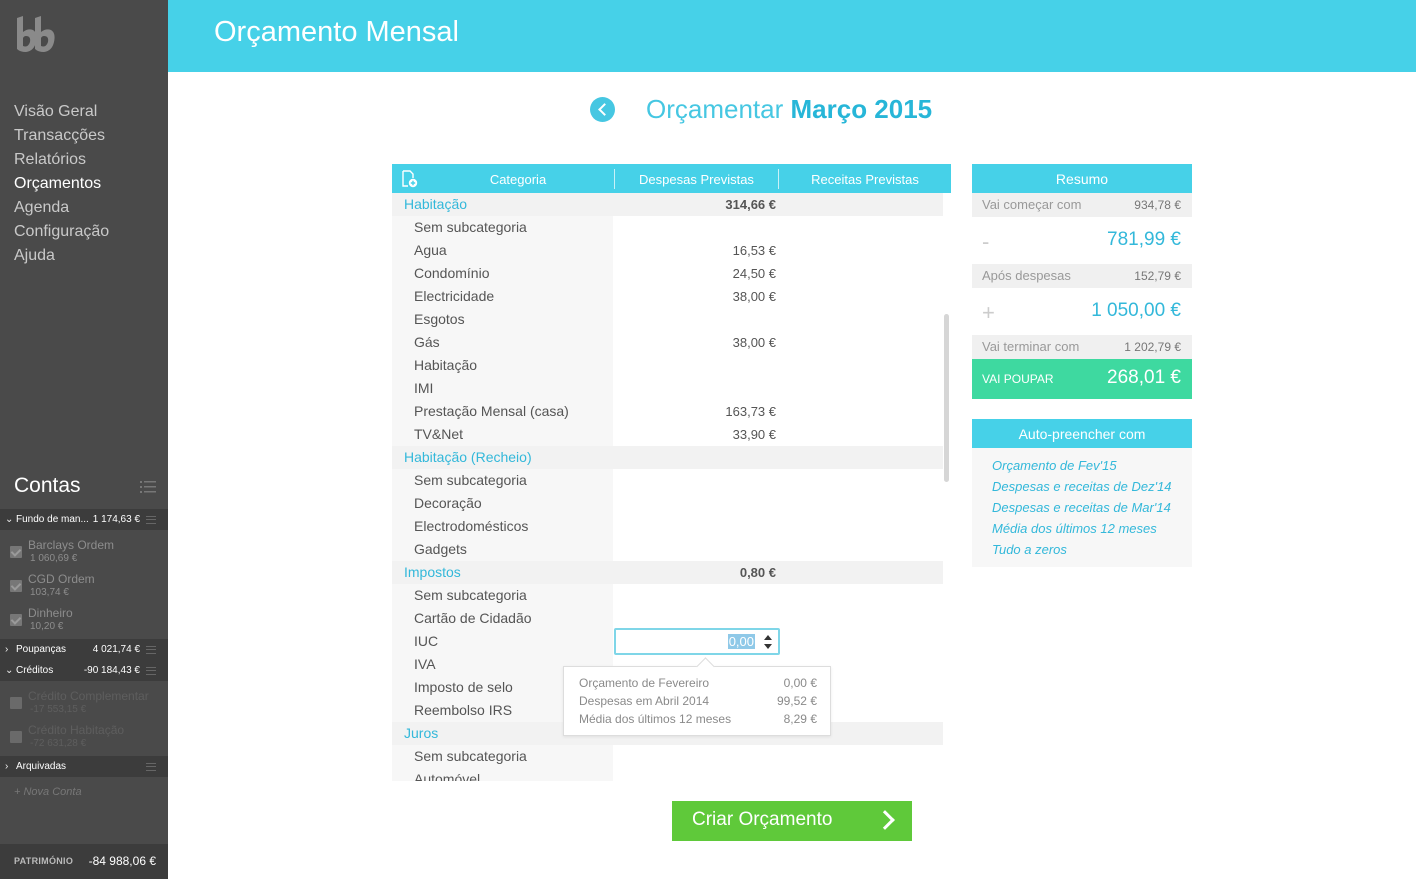 The width and height of the screenshot is (1416, 879). Describe the element at coordinates (667, 365) in the screenshot. I see `subcategory-row: Habitação` at that location.